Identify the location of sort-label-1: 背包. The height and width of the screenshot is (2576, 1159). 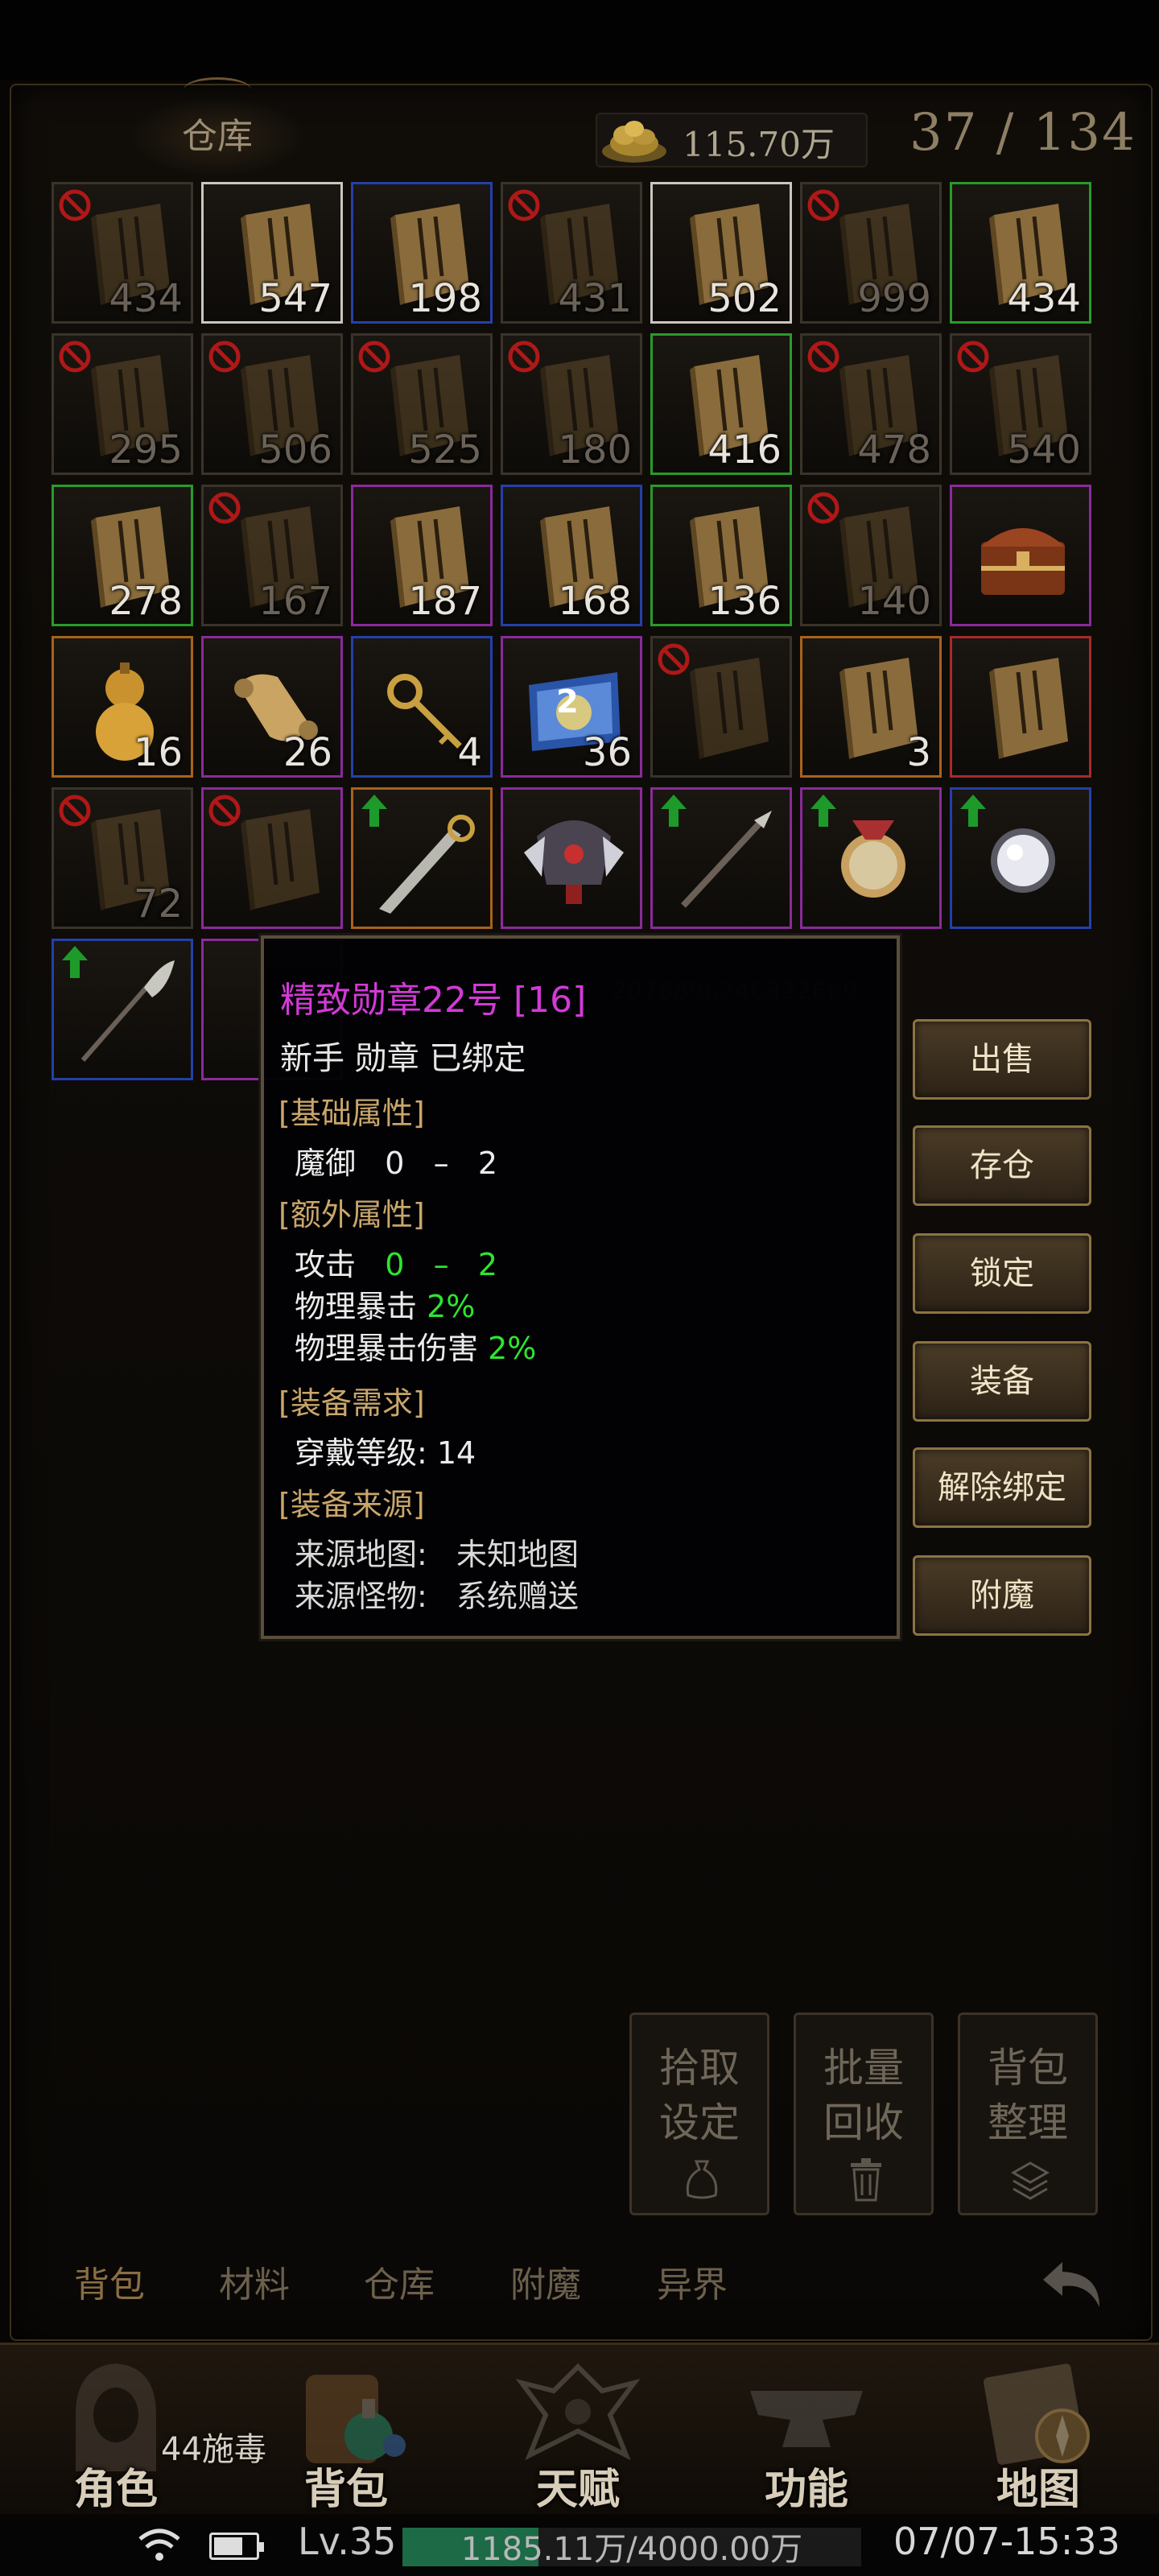
(1028, 2068).